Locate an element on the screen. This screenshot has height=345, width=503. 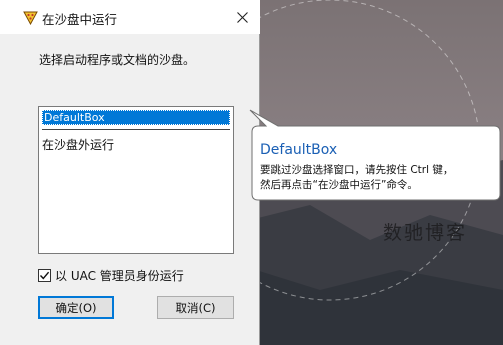
list-divider is located at coordinates (136, 129).